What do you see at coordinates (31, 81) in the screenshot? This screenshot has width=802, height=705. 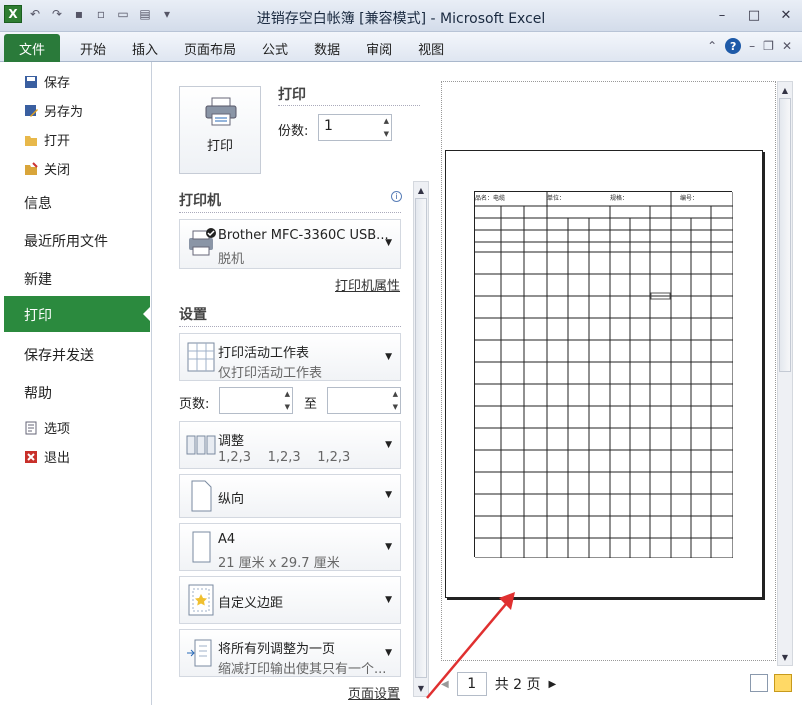 I see `save-icon` at bounding box center [31, 81].